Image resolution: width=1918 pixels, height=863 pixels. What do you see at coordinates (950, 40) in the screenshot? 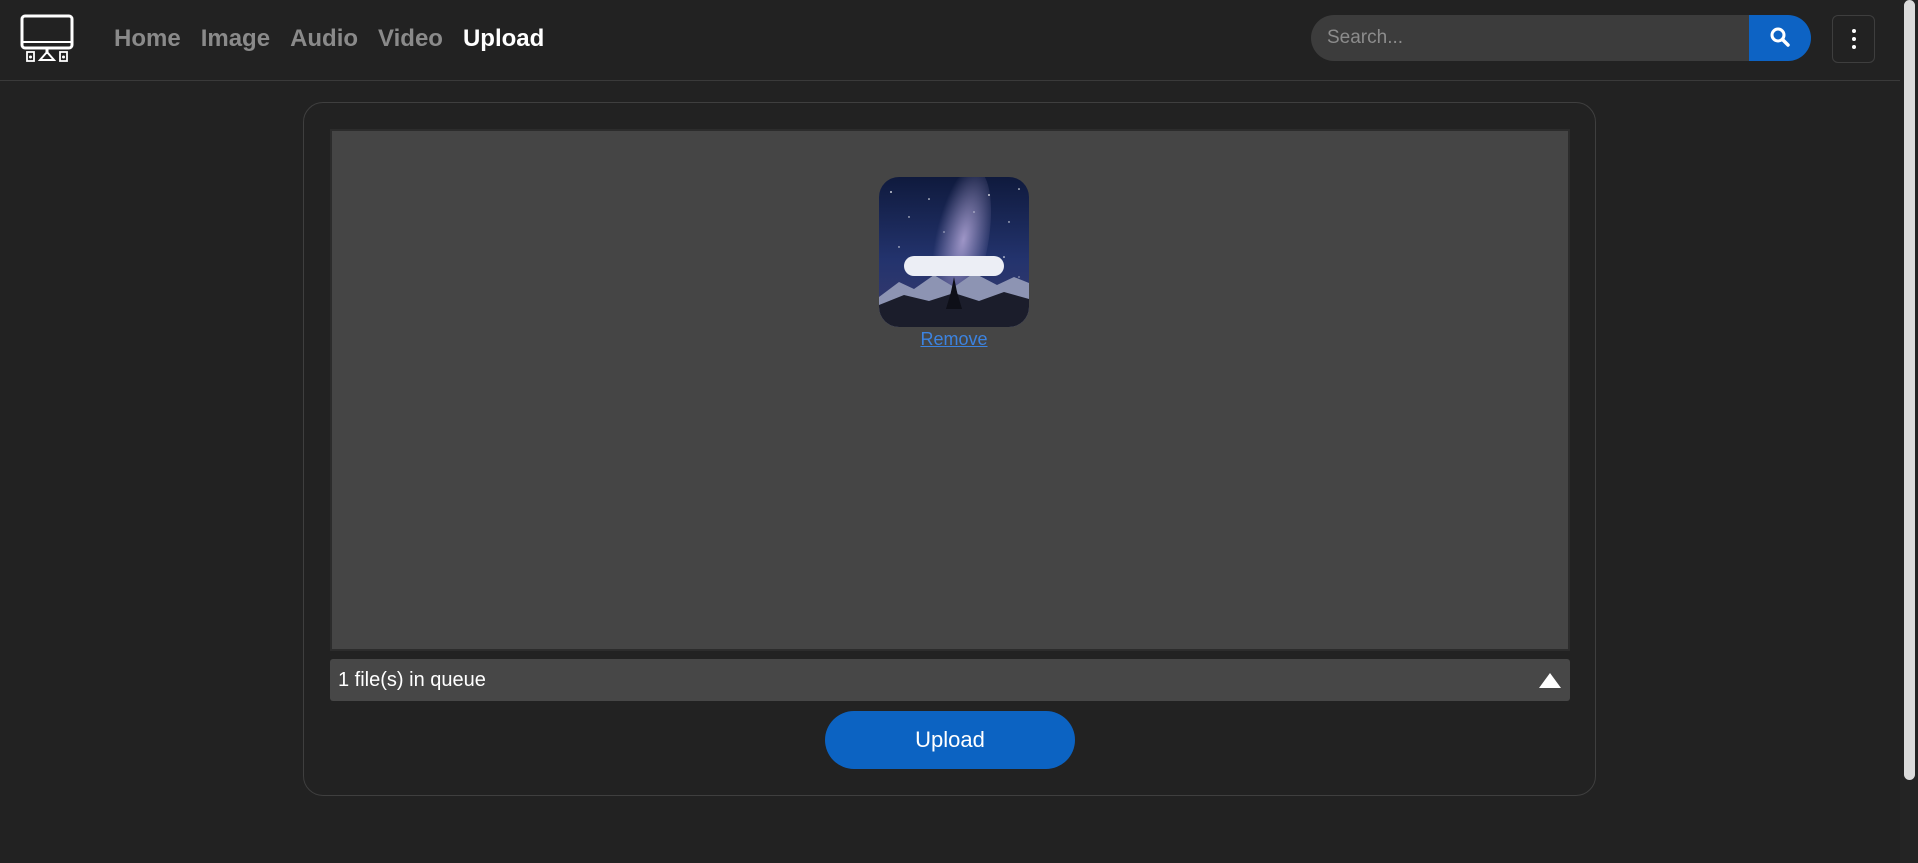
I see `top-navbar: Home Image Audio Video Upload` at bounding box center [950, 40].